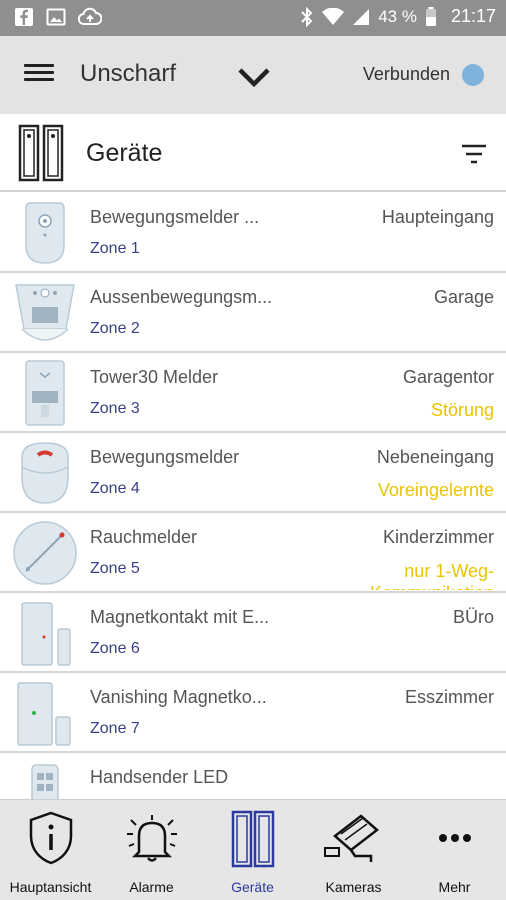 Image resolution: width=506 pixels, height=900 pixels. I want to click on device-row: Tower30 Melder Zone 3 Garagentor Störung, so click(253, 393).